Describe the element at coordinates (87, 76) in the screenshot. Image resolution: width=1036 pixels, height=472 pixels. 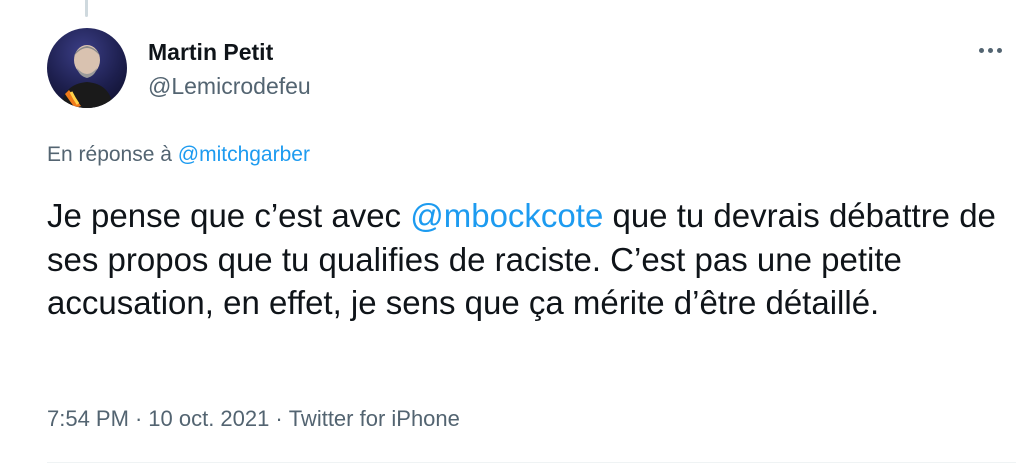
I see `avatar-photo-icon` at that location.